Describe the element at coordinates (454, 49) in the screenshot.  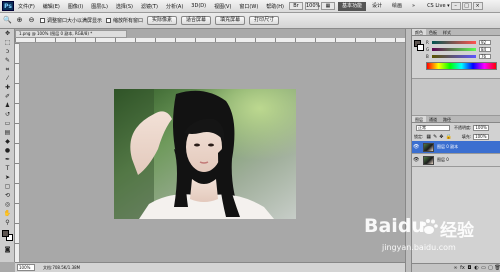
I see `channel-g-slider` at that location.